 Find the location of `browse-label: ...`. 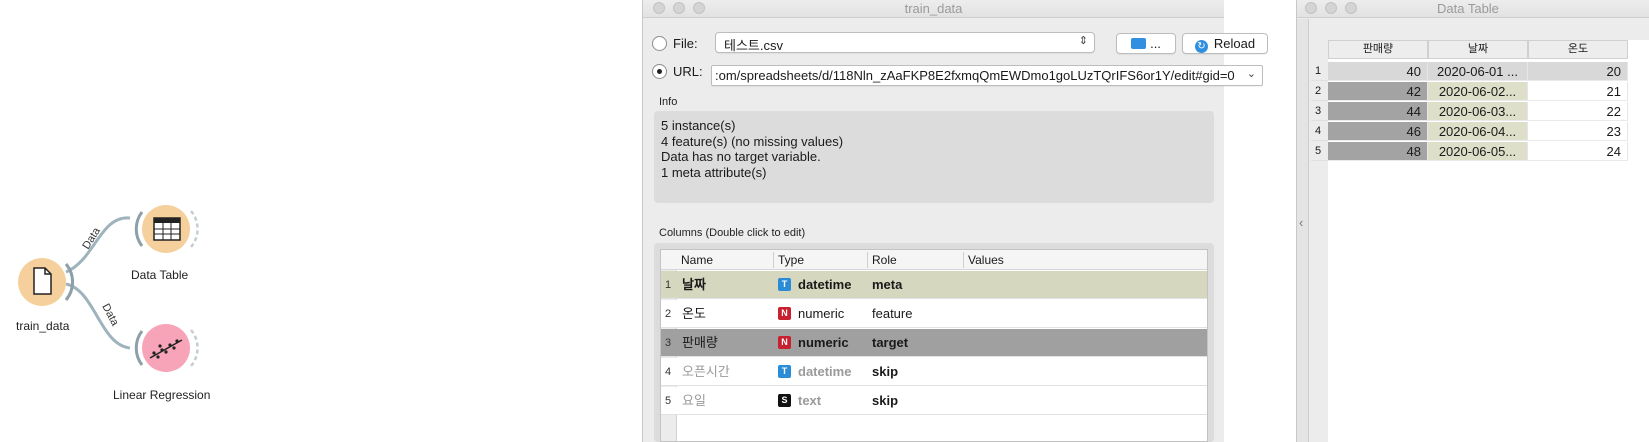

browse-label: ... is located at coordinates (1155, 43).